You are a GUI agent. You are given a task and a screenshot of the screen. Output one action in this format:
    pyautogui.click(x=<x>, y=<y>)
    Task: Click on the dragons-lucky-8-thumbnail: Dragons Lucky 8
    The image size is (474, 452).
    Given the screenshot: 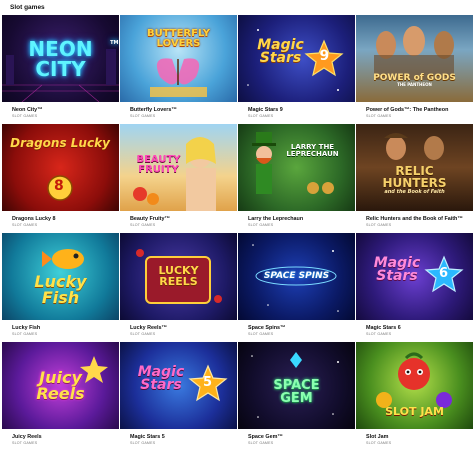 What is the action you would take?
    pyautogui.click(x=60, y=167)
    